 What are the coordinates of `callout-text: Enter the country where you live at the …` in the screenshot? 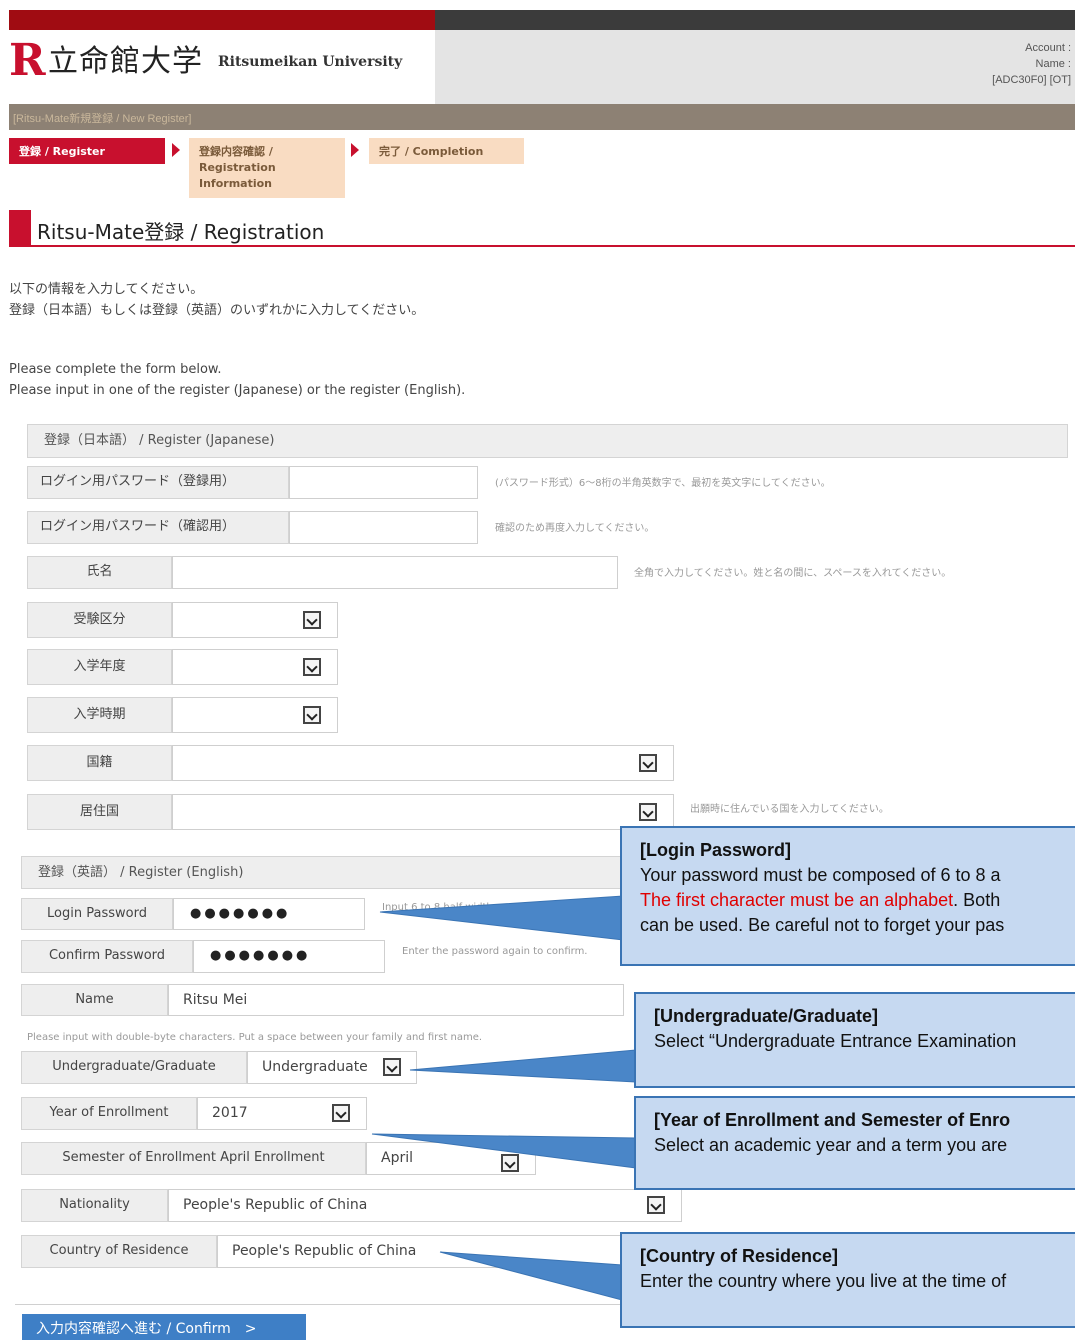 It's located at (823, 1281).